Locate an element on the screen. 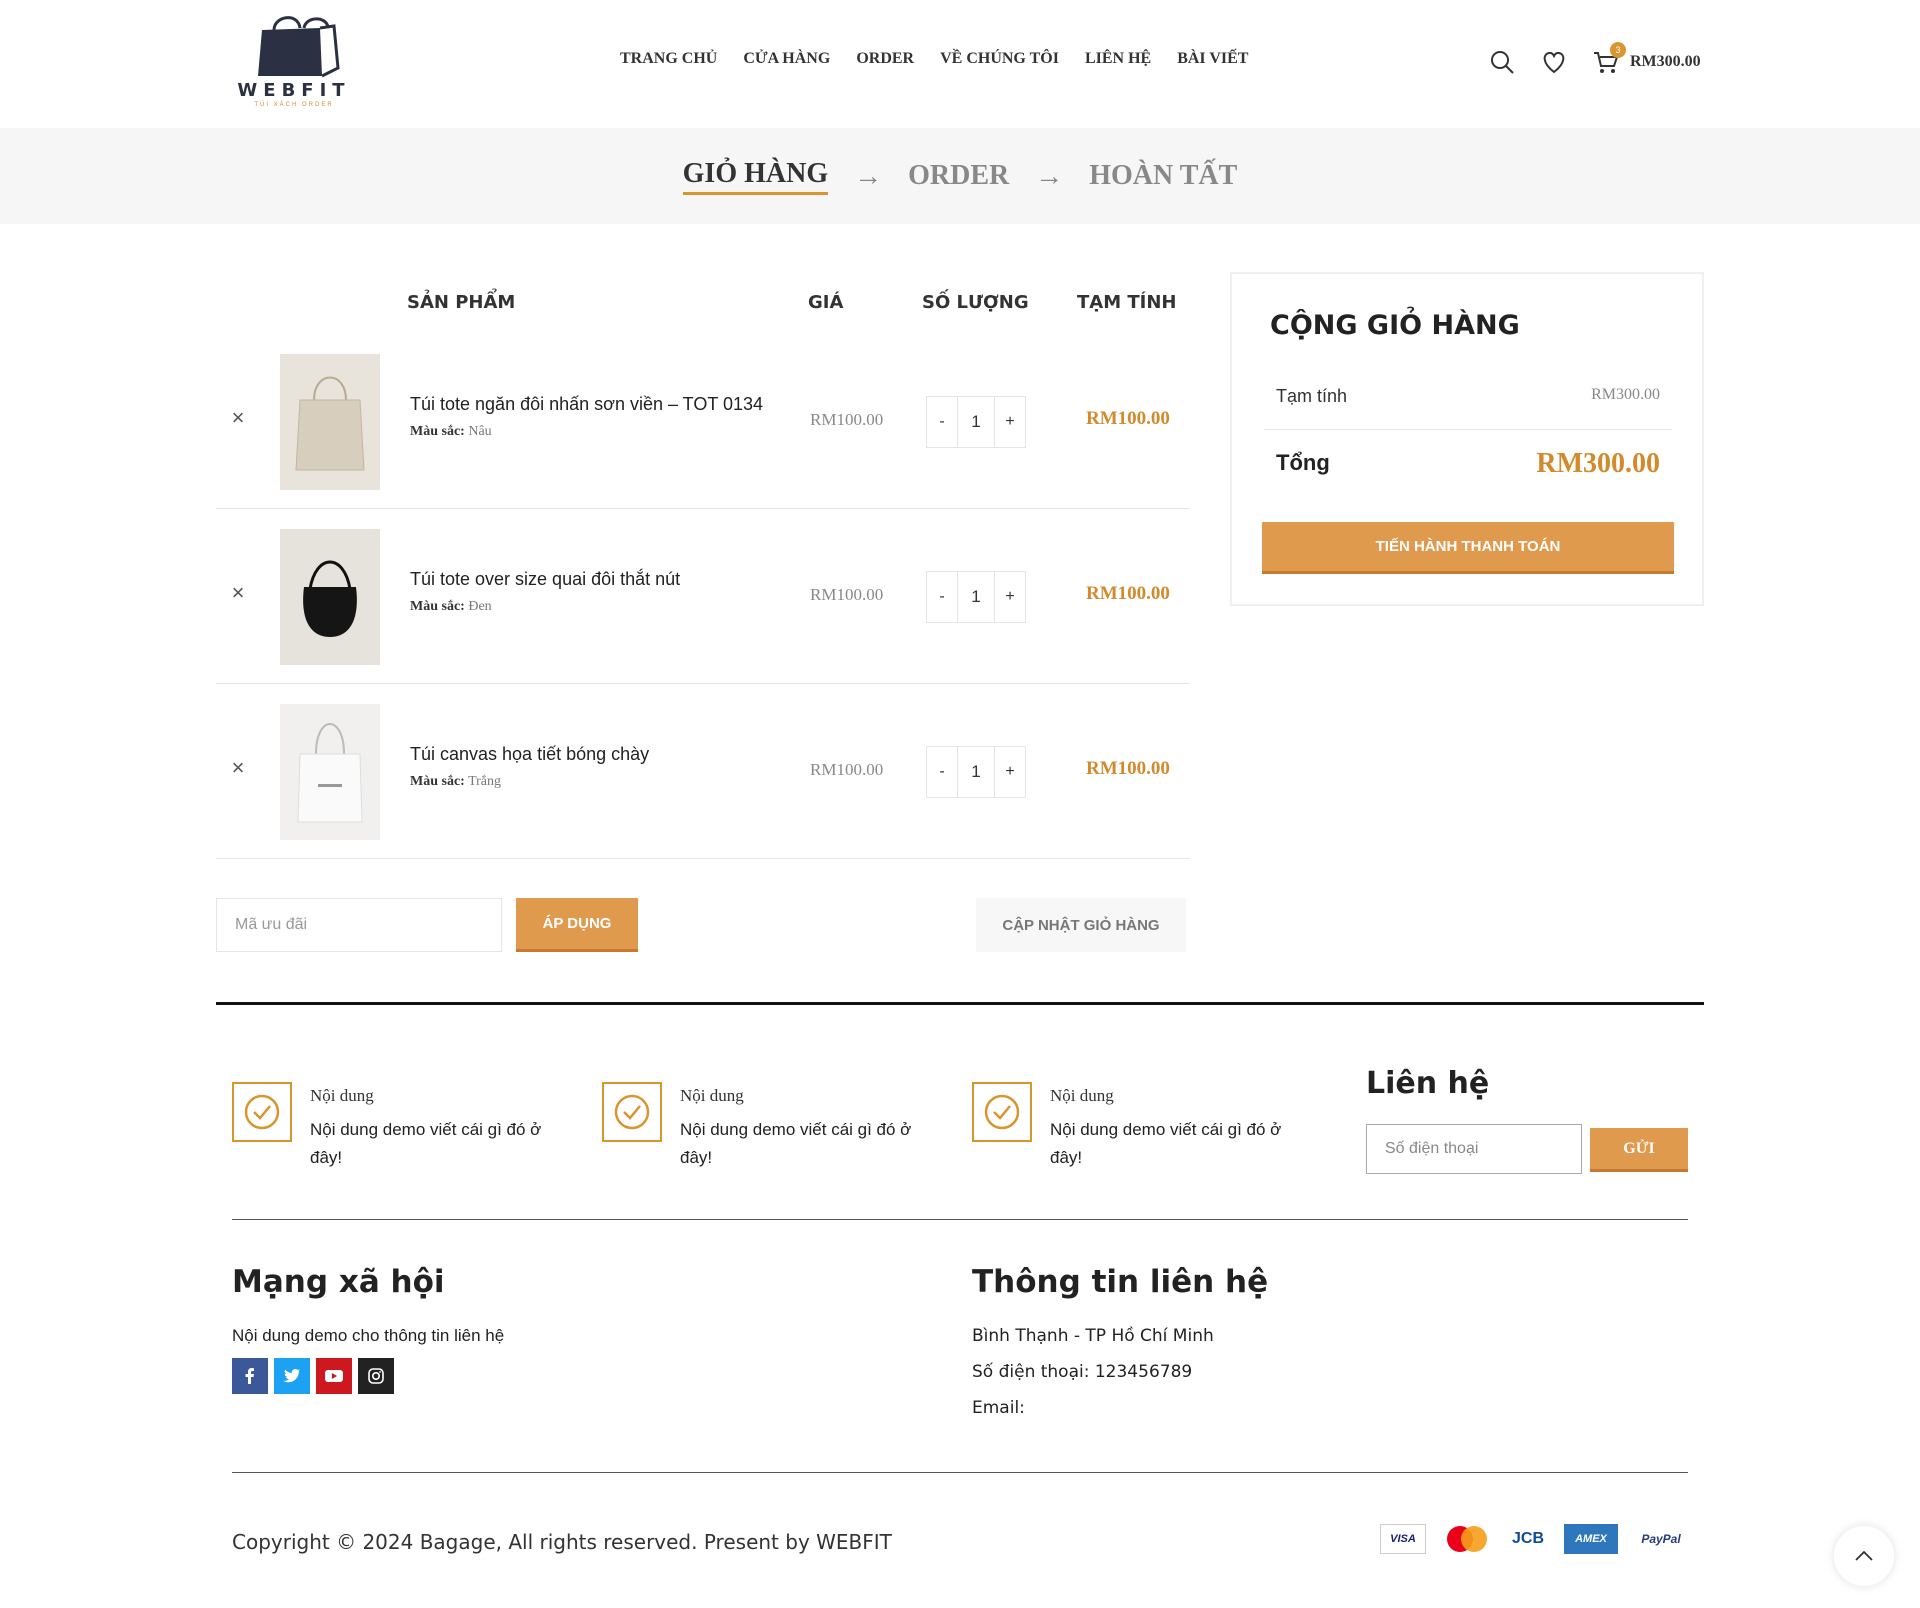  nav-home: TRANG CHỦ is located at coordinates (668, 59).